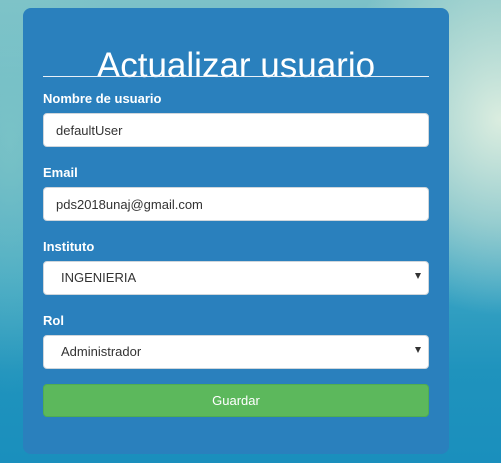 The height and width of the screenshot is (463, 501). What do you see at coordinates (236, 204) in the screenshot?
I see `email-input` at bounding box center [236, 204].